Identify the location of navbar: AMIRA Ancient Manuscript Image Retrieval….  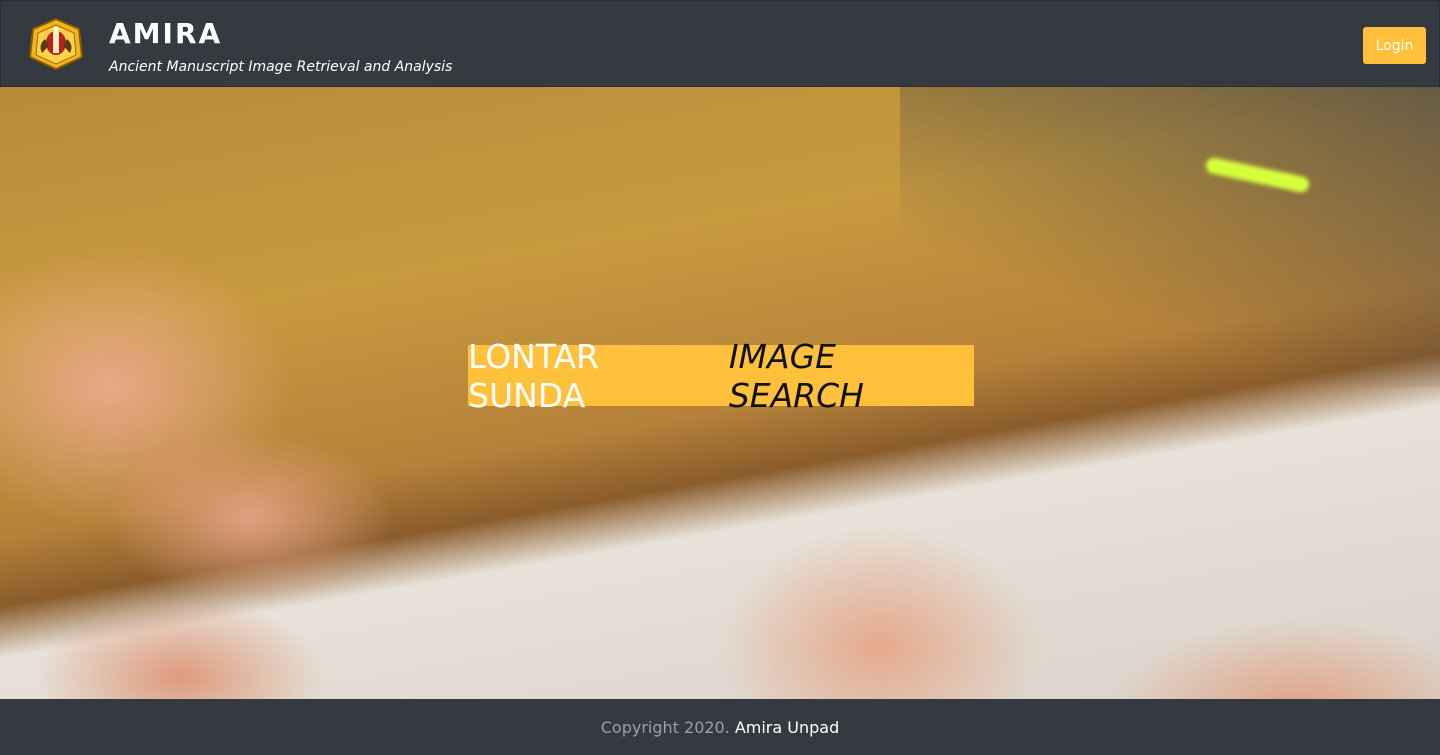
(720, 43).